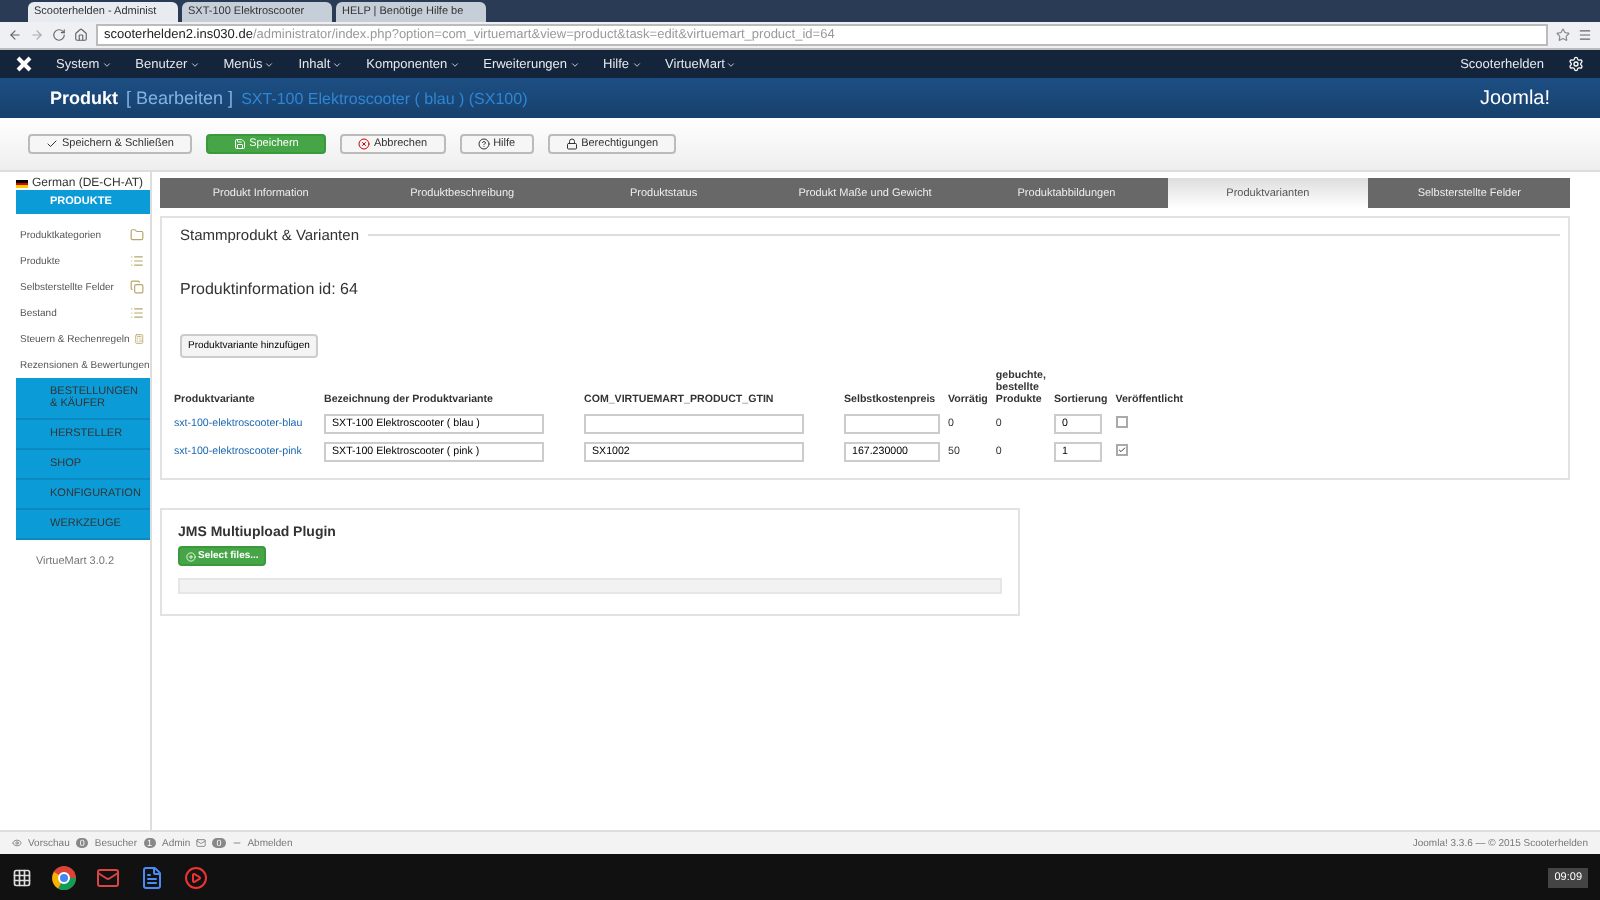  What do you see at coordinates (269, 290) in the screenshot?
I see `product-heading: Produktinformation id: 64` at bounding box center [269, 290].